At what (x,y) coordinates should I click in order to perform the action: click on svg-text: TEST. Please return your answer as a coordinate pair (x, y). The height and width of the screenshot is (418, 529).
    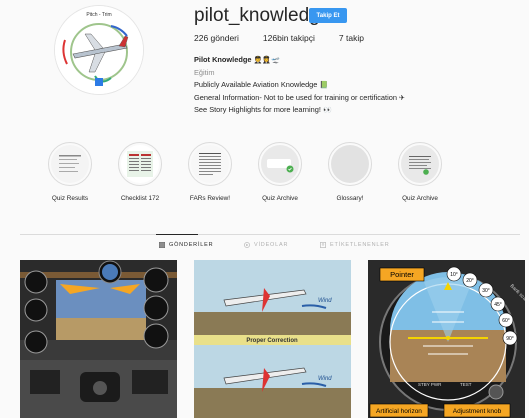
    Looking at the image, I should click on (466, 384).